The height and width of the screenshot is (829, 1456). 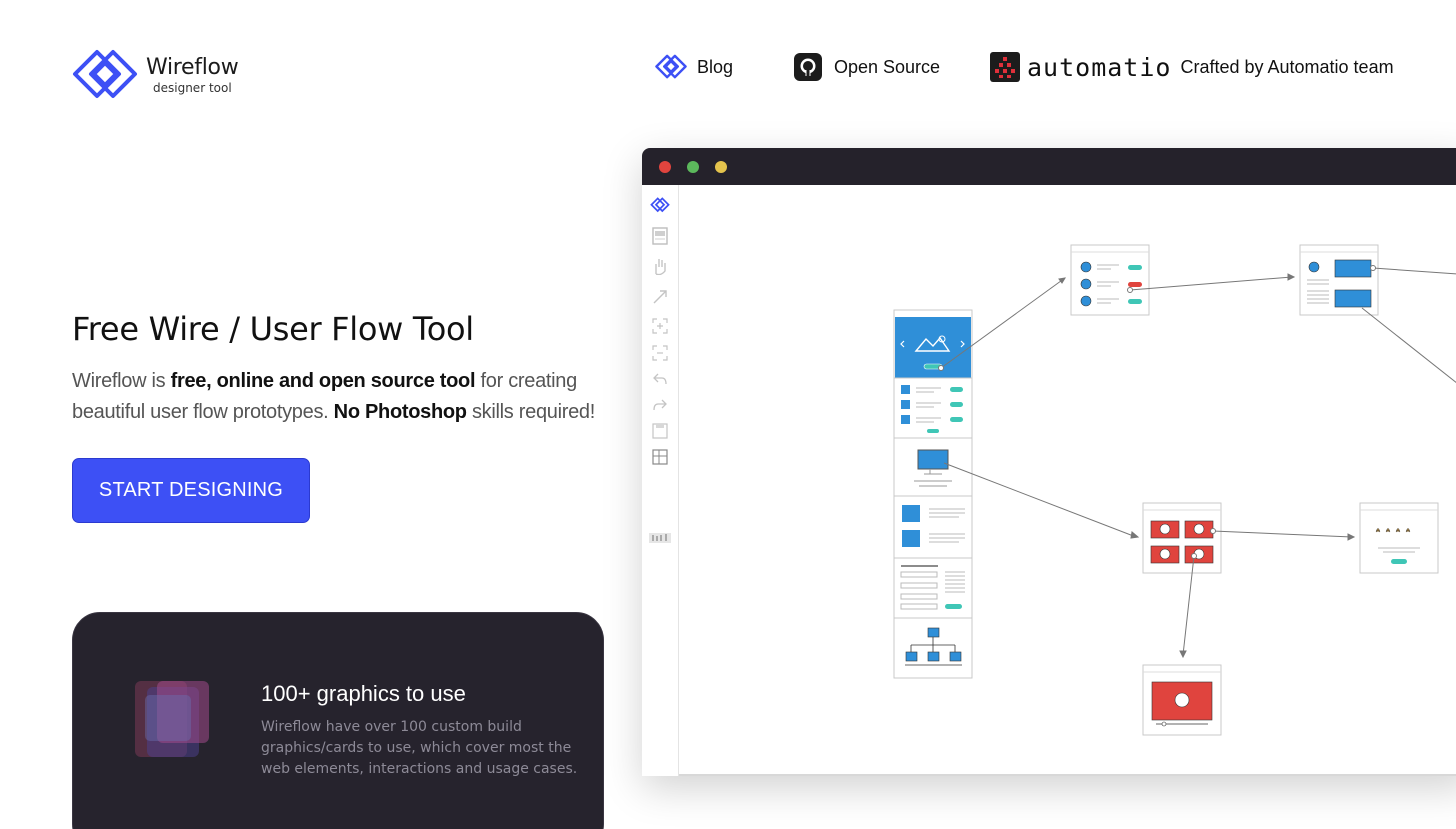 What do you see at coordinates (1110, 280) in the screenshot?
I see `card-users` at bounding box center [1110, 280].